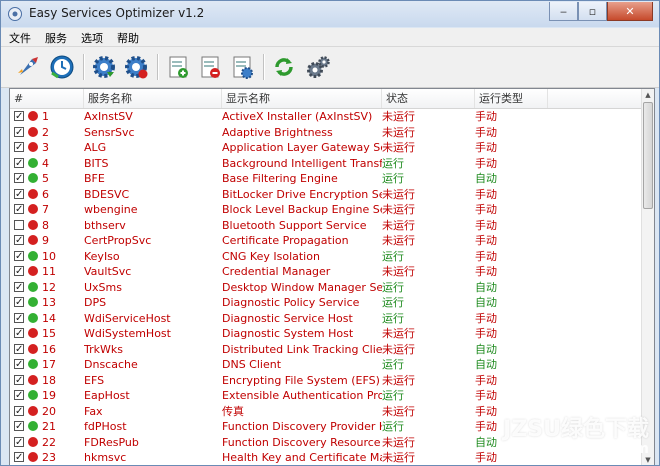 This screenshot has height=466, width=660. Describe the element at coordinates (242, 67) in the screenshot. I see `edit-service-icon` at that location.